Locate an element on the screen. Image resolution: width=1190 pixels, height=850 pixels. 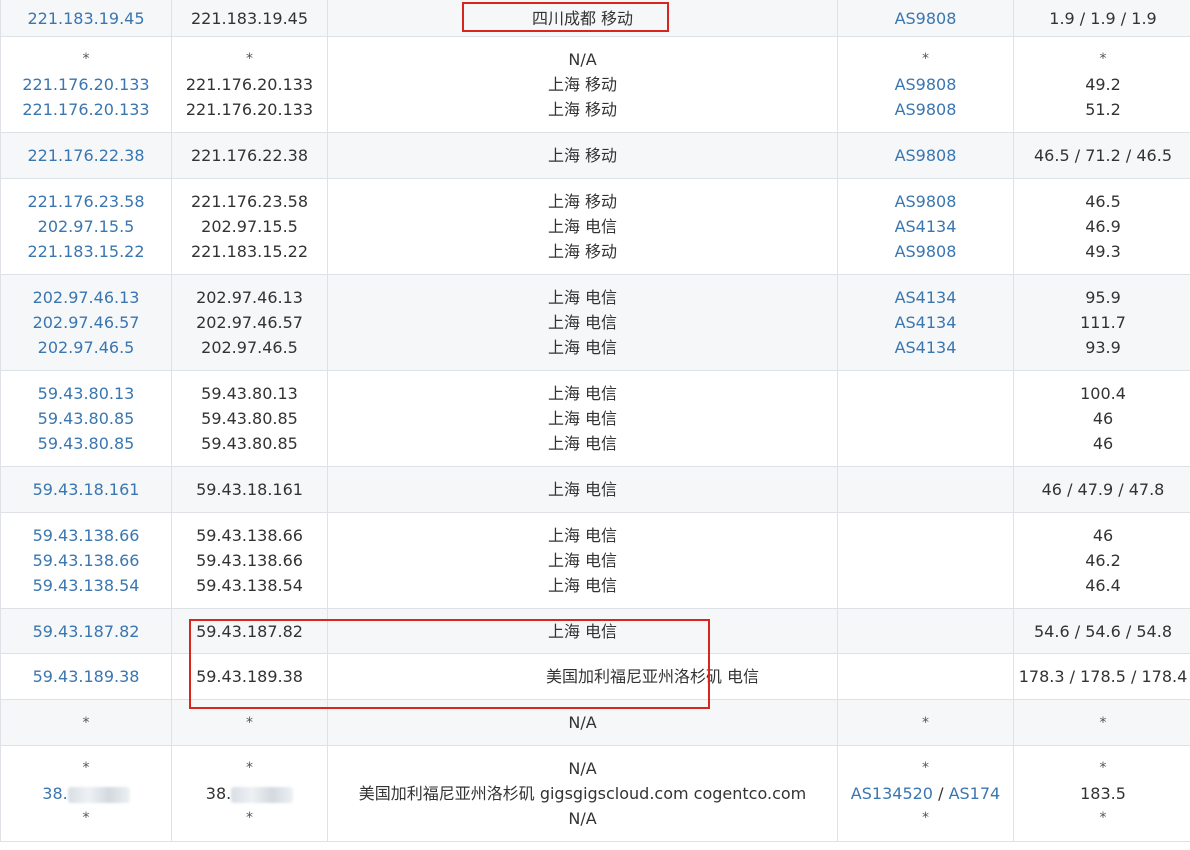
ip-text: 59.43.189.38 is located at coordinates (249, 676).